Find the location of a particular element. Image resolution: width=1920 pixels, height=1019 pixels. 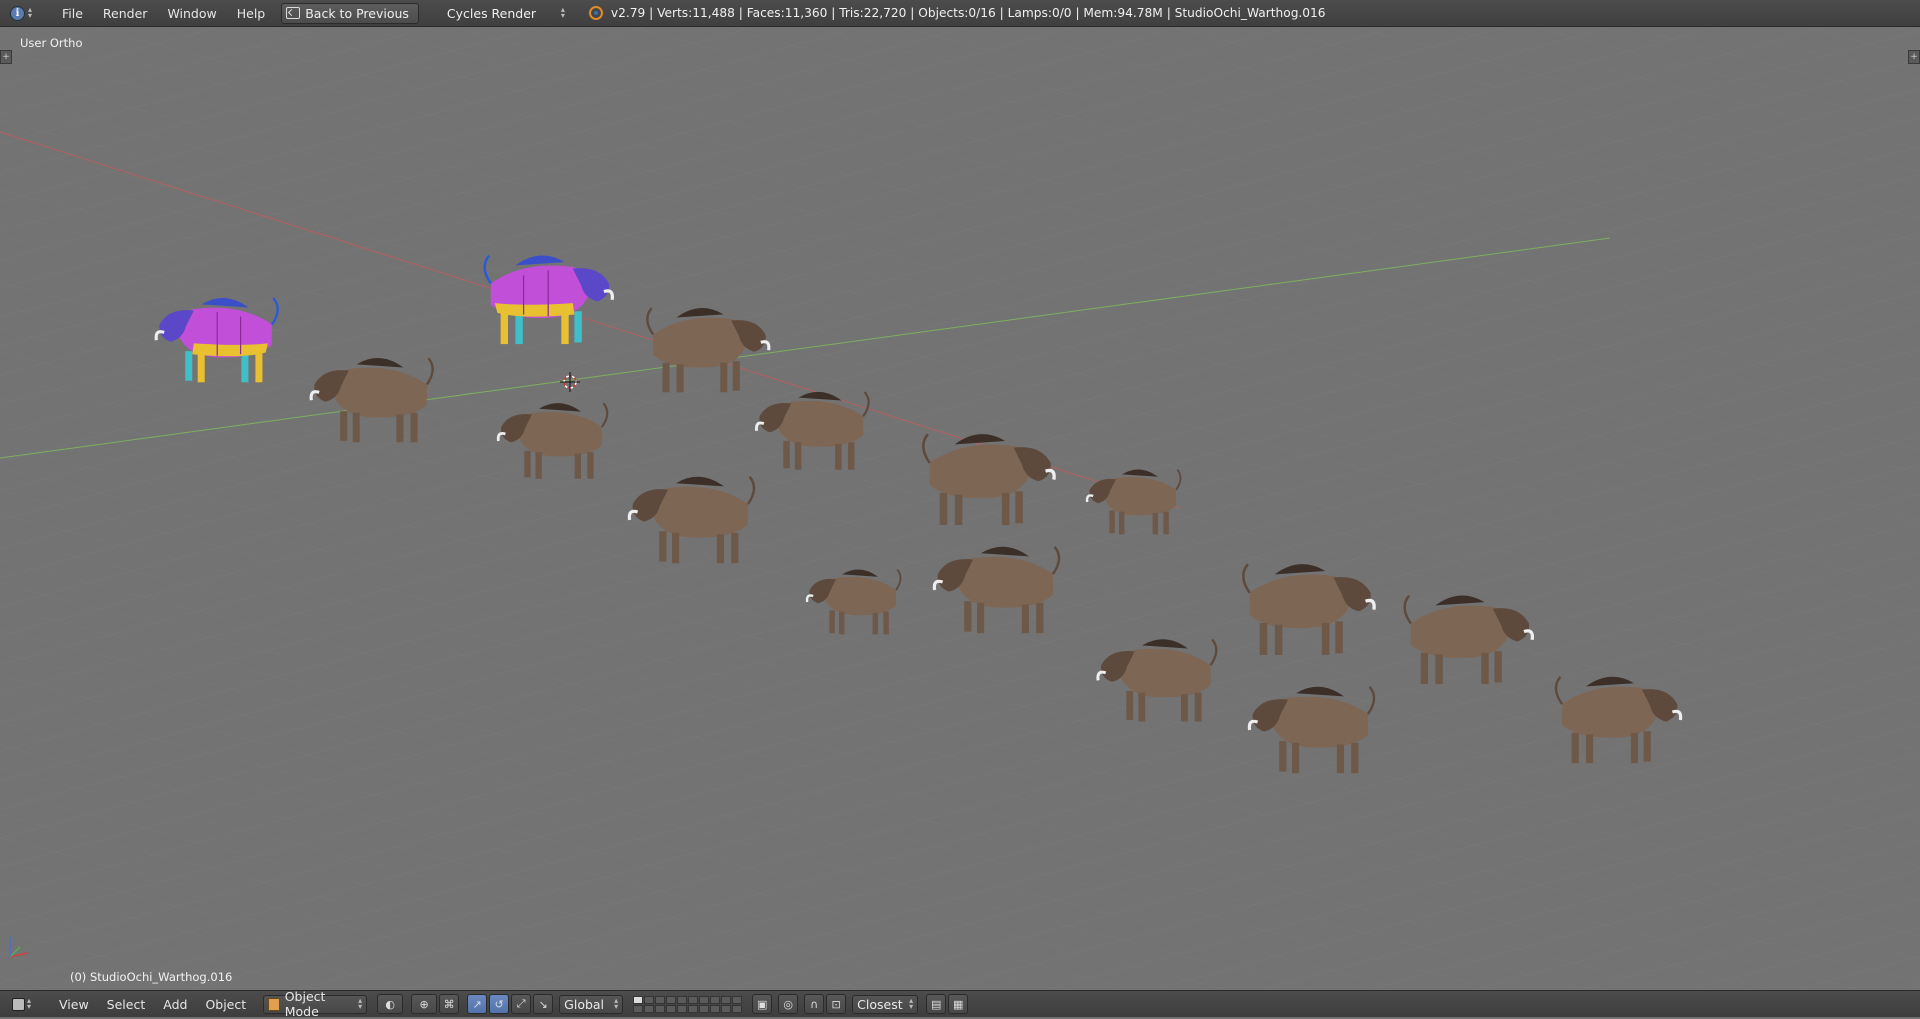

manipulator-icon: ⌘ is located at coordinates (449, 1004).